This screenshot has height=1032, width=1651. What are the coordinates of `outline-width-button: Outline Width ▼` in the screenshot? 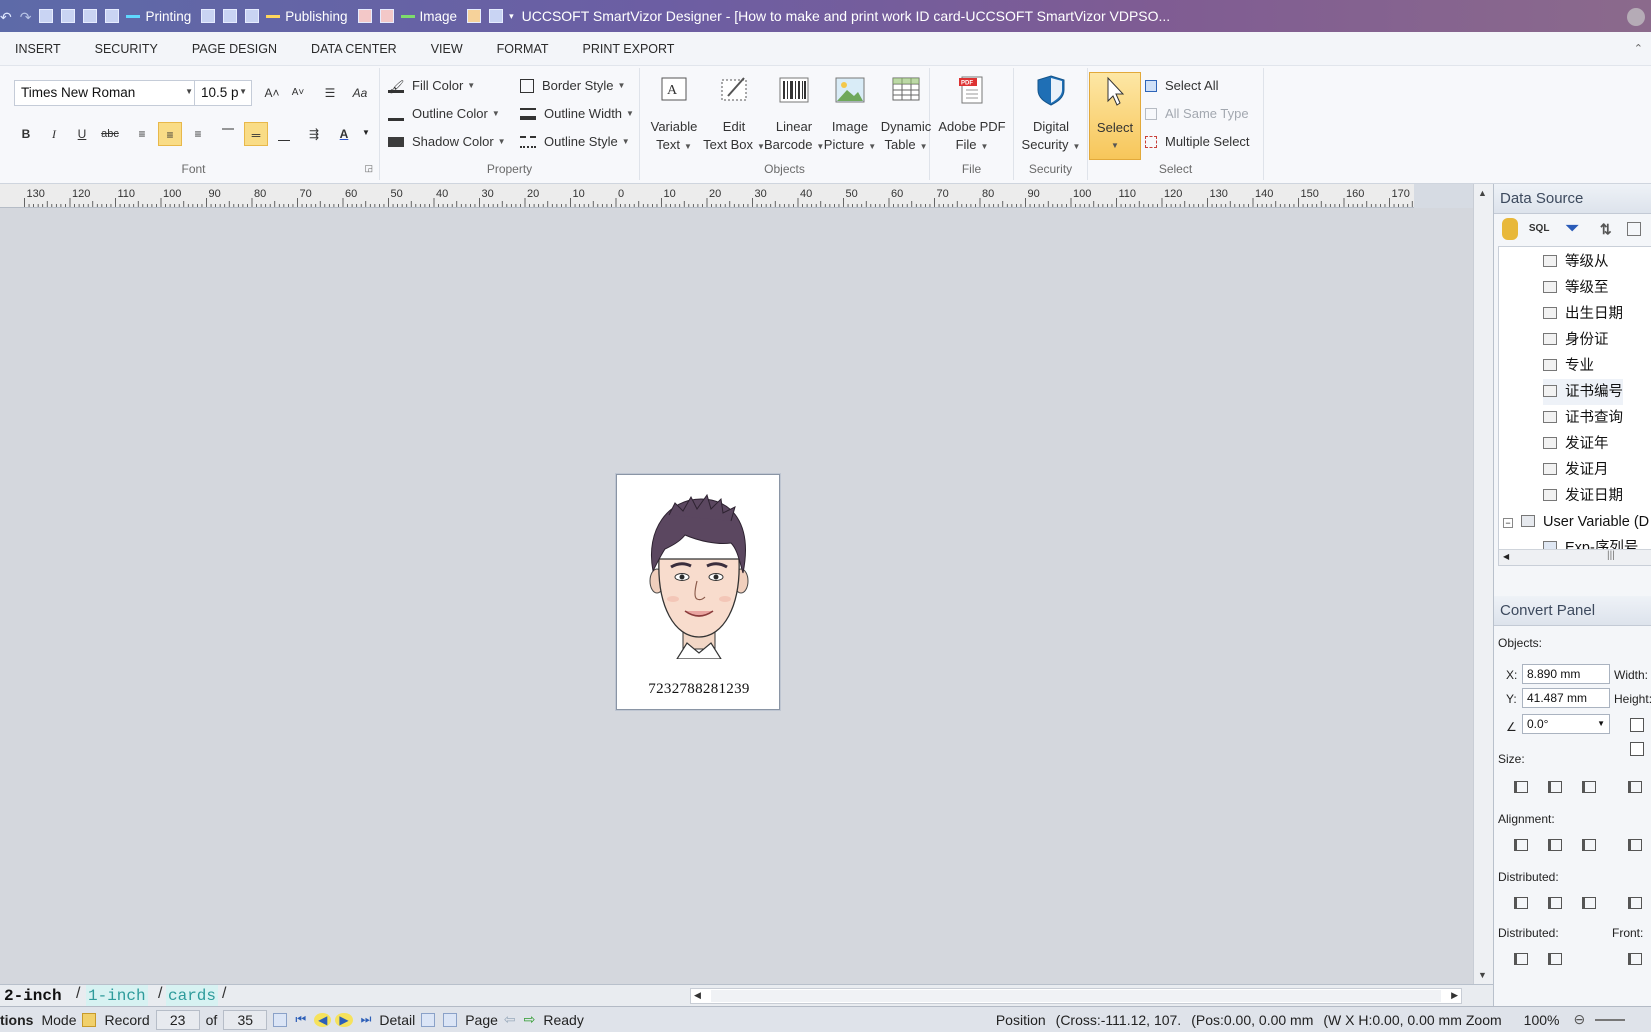 It's located at (577, 113).